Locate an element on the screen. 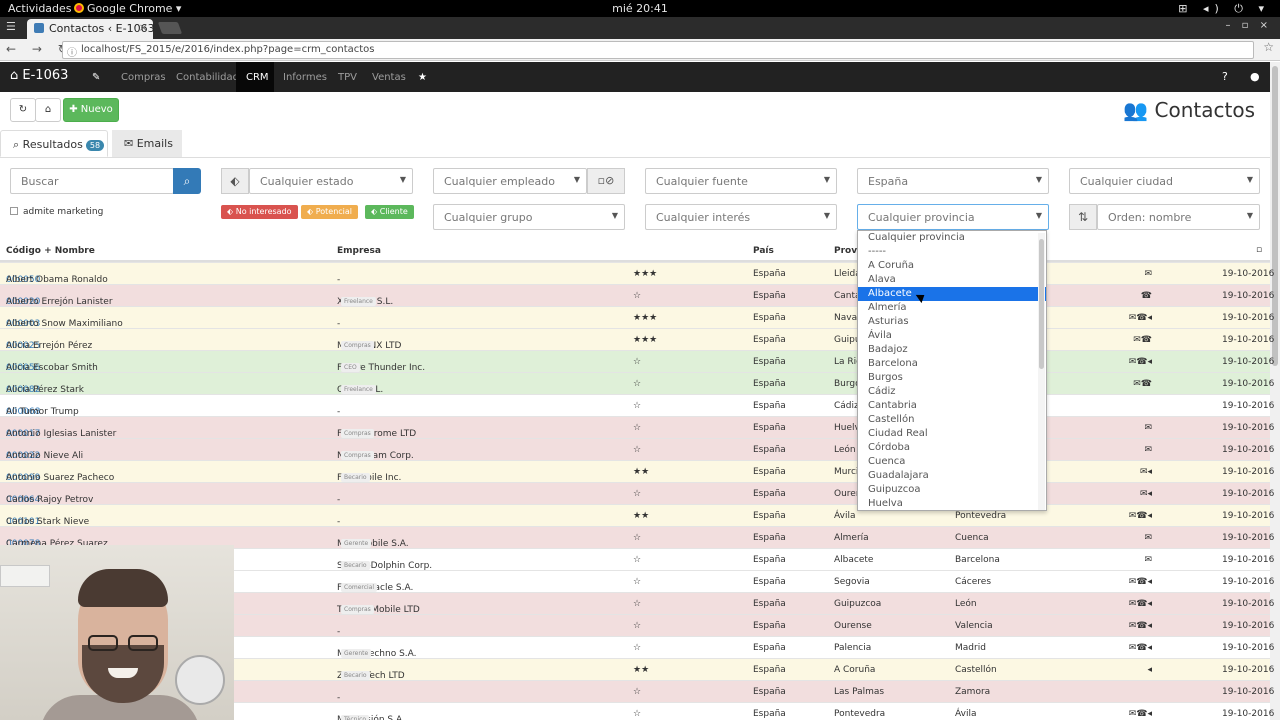  interes-select: Cualquier interés ▼ is located at coordinates (741, 217).